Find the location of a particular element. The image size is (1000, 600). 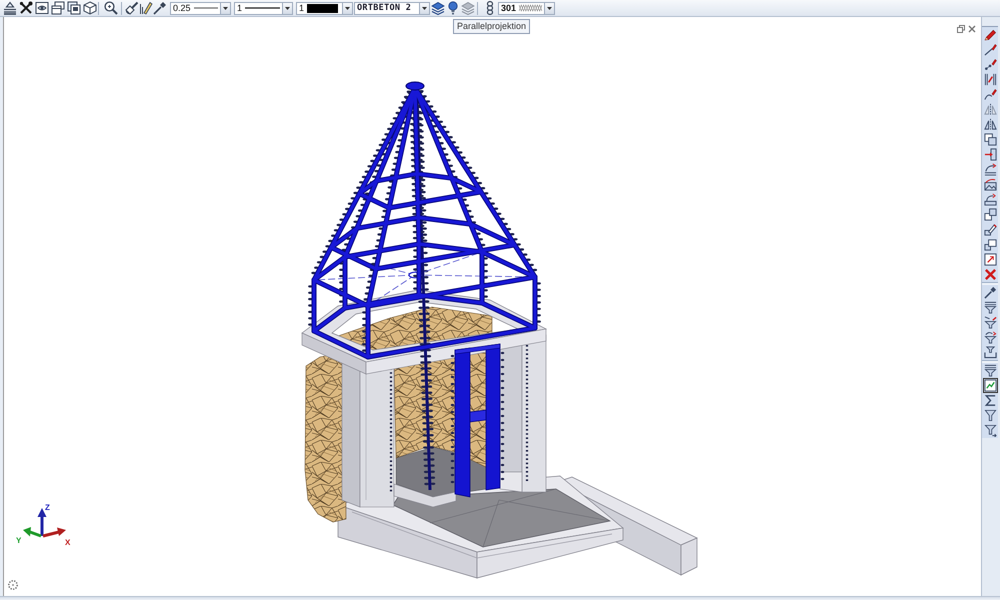

funnel-pen-icon is located at coordinates (990, 322).